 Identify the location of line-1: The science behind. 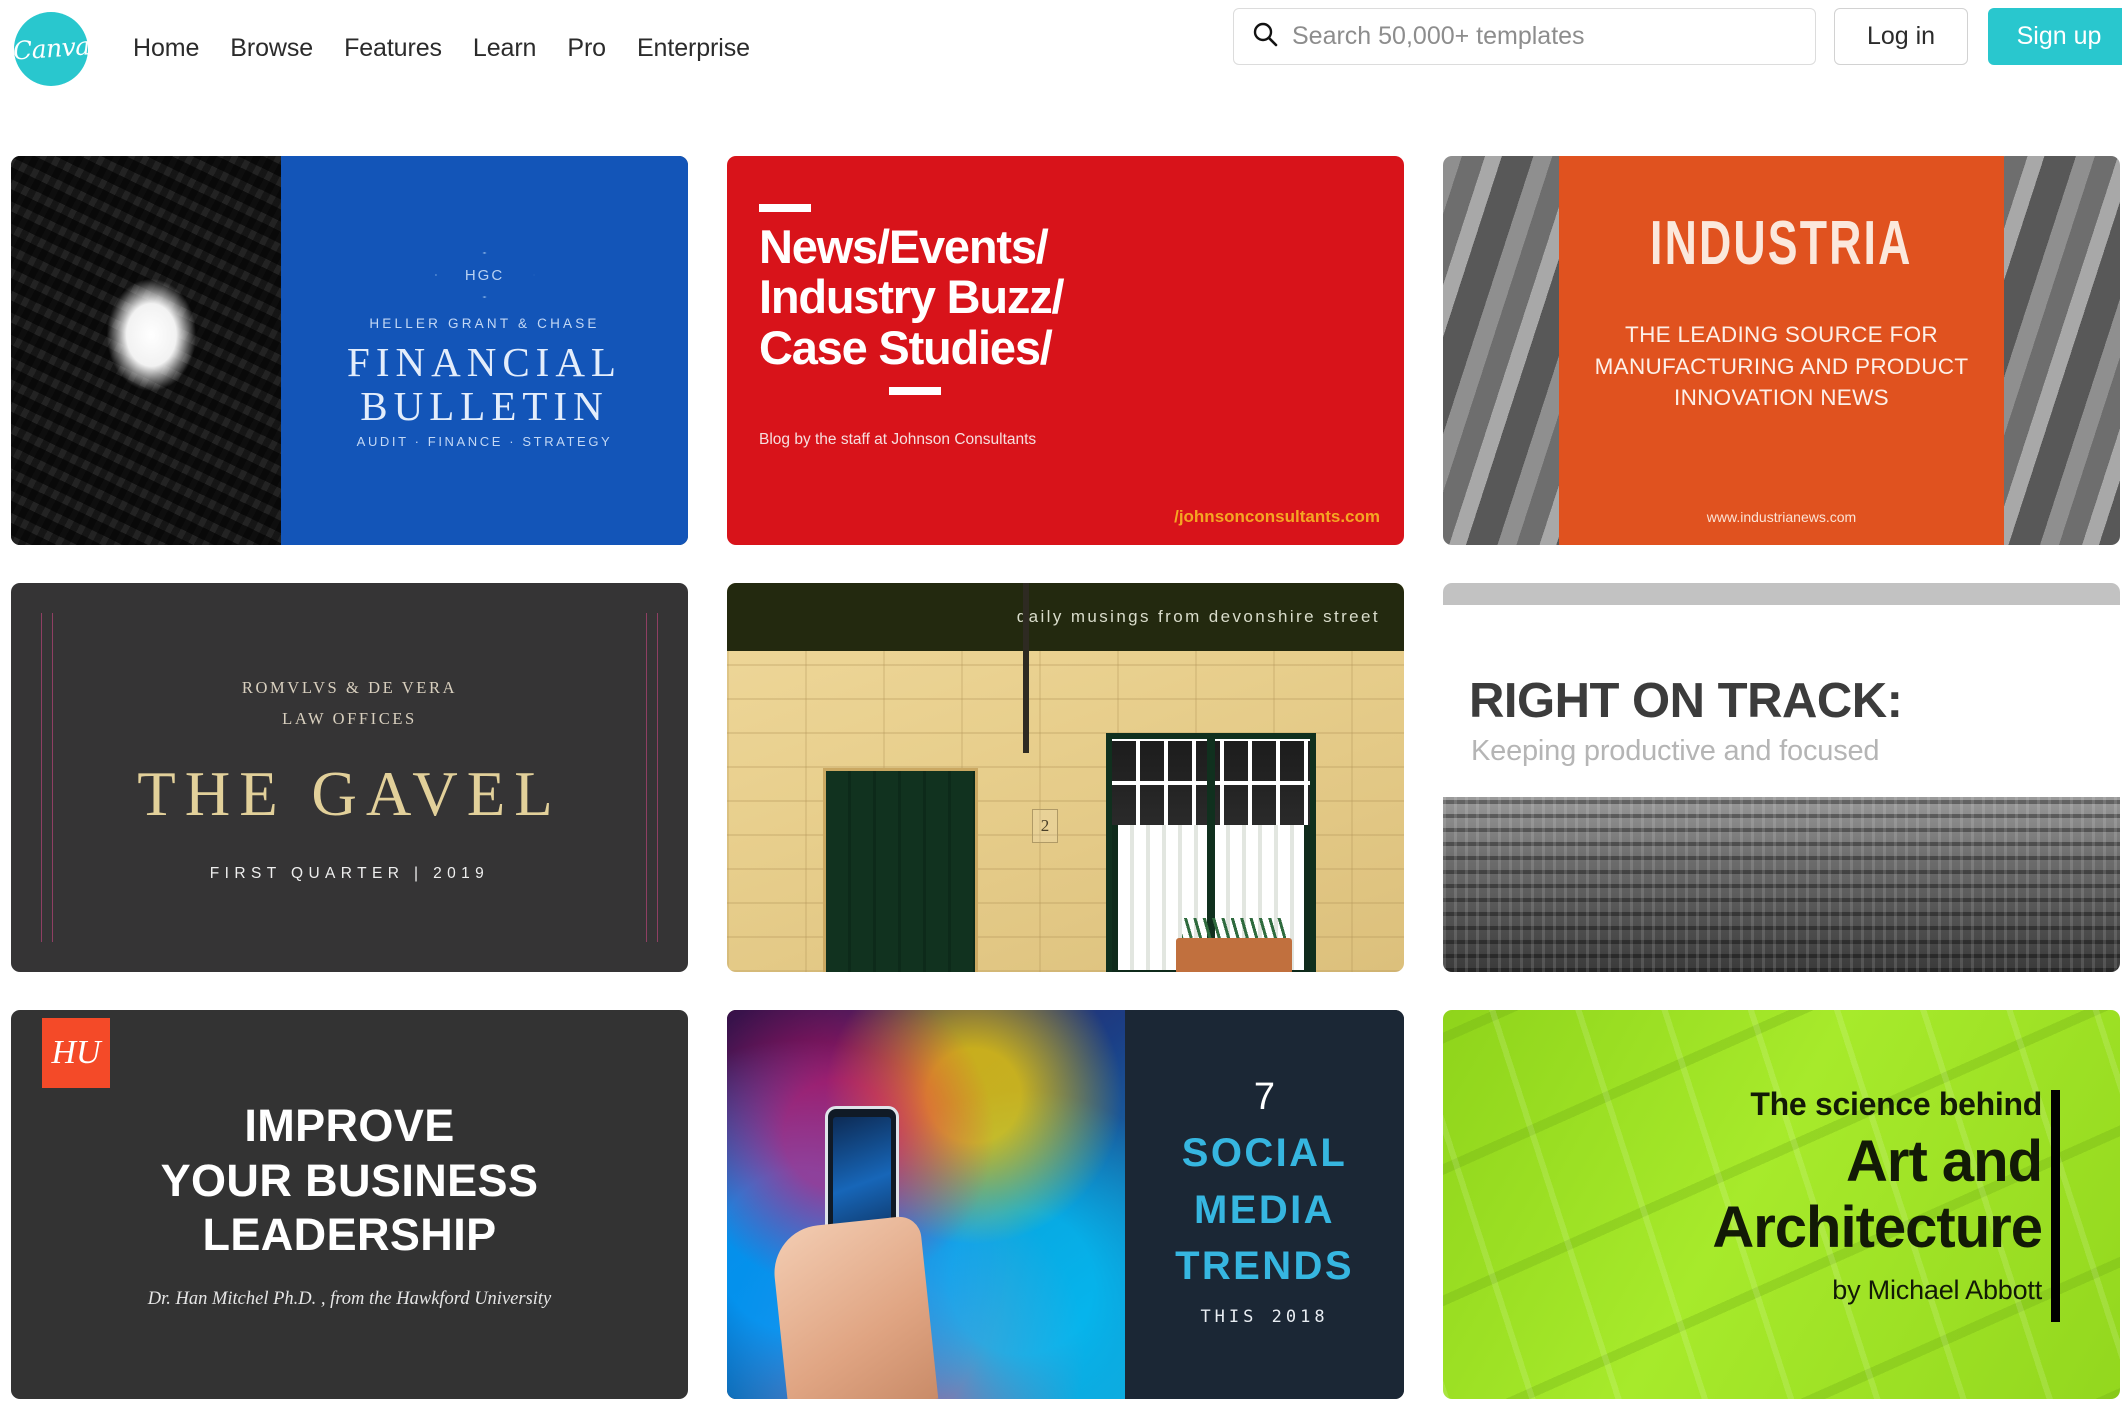
(1896, 1104).